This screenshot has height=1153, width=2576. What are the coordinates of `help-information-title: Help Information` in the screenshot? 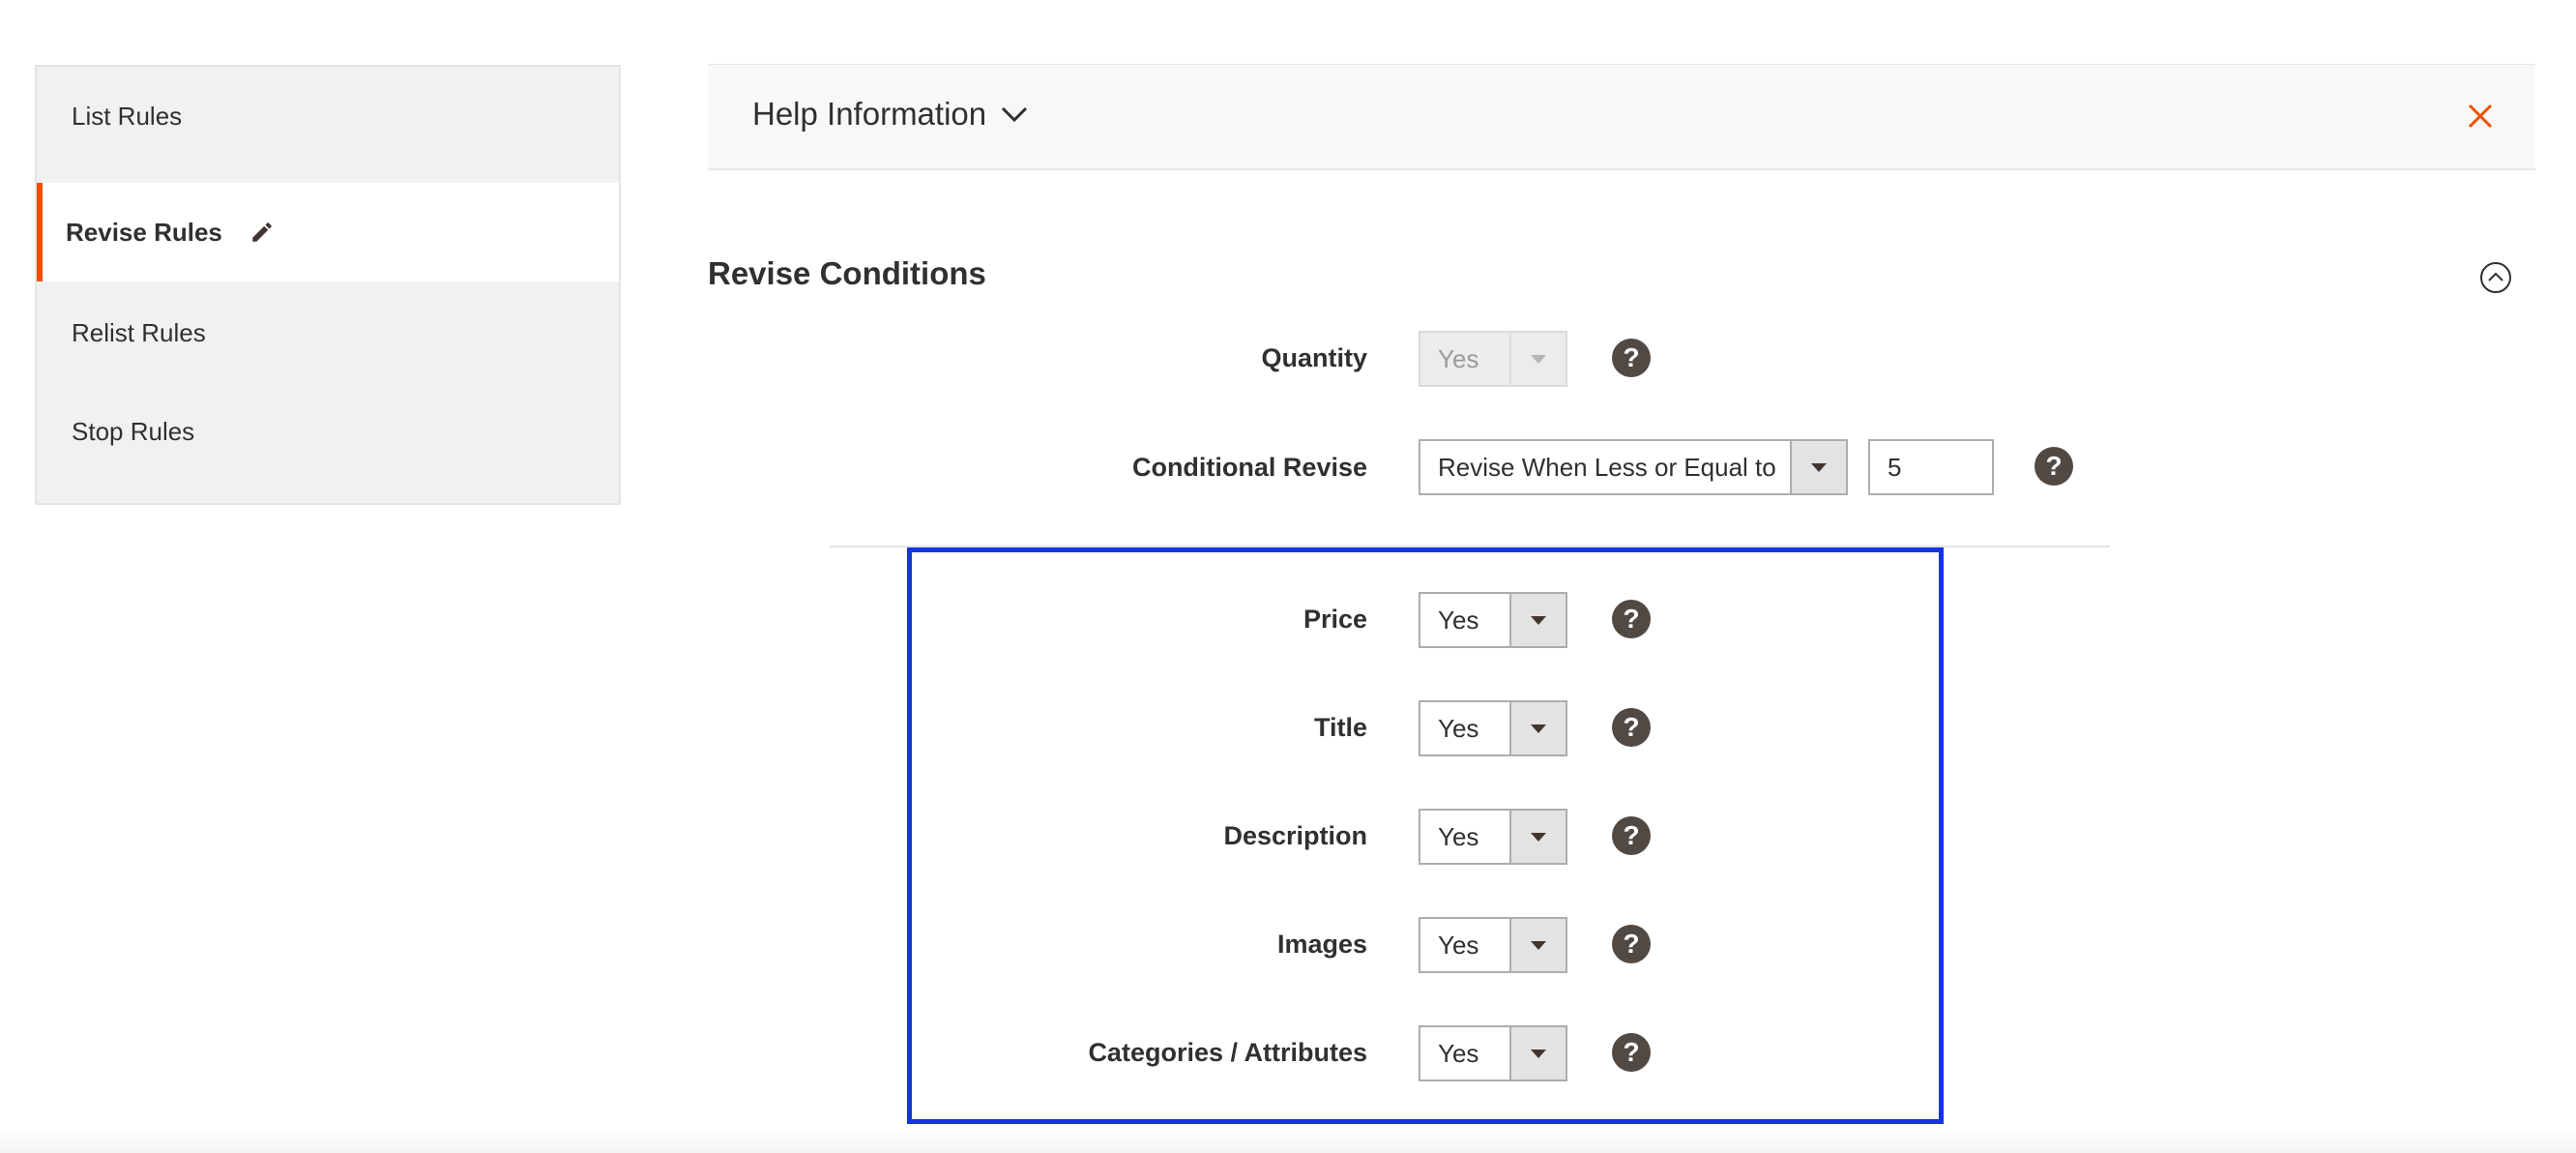 It's located at (869, 114).